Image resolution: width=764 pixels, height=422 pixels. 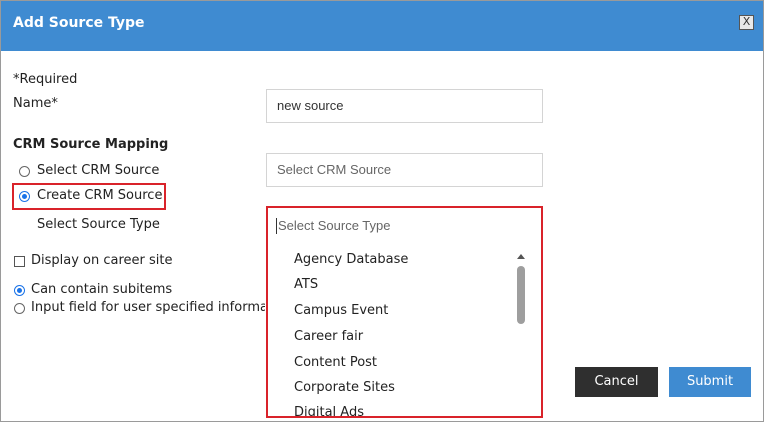 What do you see at coordinates (24, 196) in the screenshot?
I see `create-crm-source-radio` at bounding box center [24, 196].